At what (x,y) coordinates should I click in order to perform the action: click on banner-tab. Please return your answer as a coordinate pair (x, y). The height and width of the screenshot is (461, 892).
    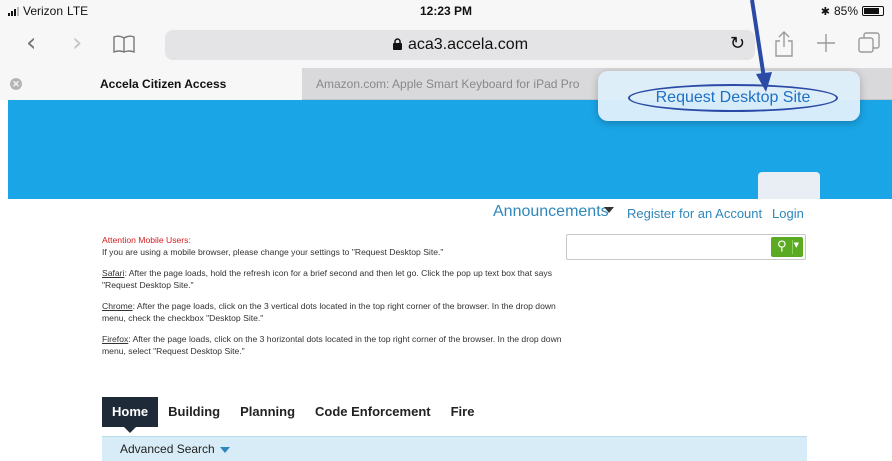
    Looking at the image, I should click on (789, 185).